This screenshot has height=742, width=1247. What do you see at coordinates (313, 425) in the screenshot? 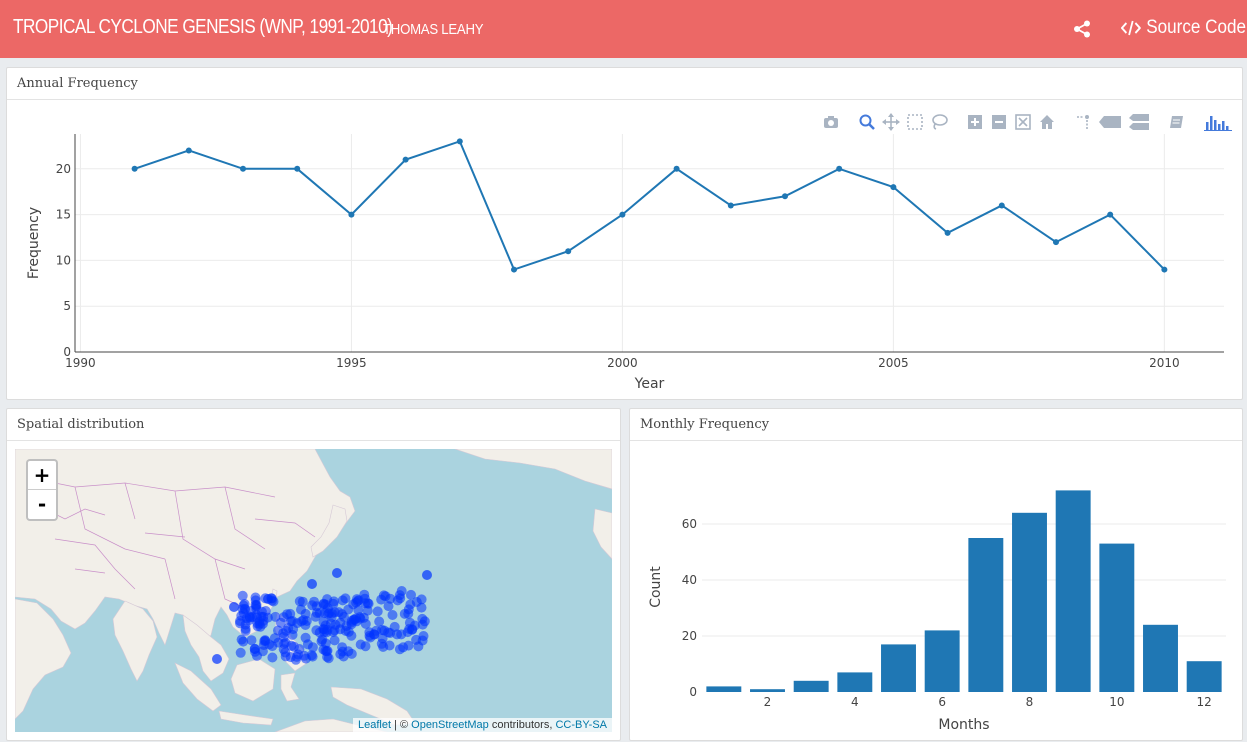
I see `panel-title: Spatial distribution` at bounding box center [313, 425].